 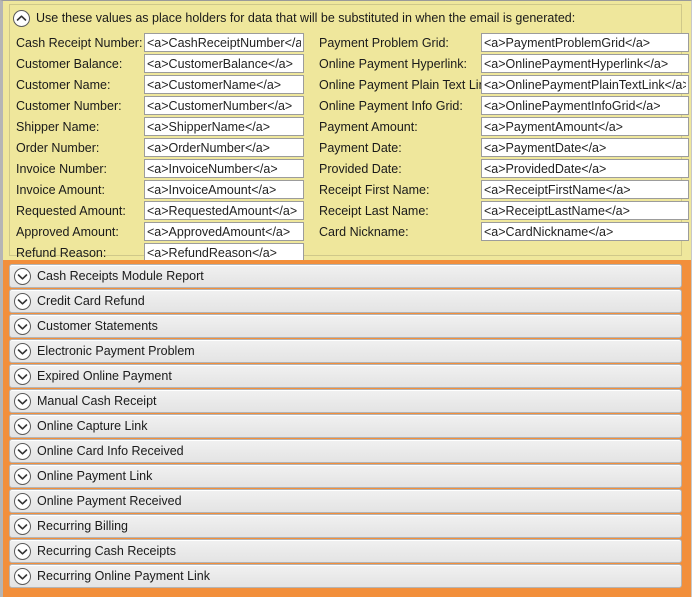 What do you see at coordinates (62, 168) in the screenshot?
I see `field-label-invoice-number: Invoice Number:` at bounding box center [62, 168].